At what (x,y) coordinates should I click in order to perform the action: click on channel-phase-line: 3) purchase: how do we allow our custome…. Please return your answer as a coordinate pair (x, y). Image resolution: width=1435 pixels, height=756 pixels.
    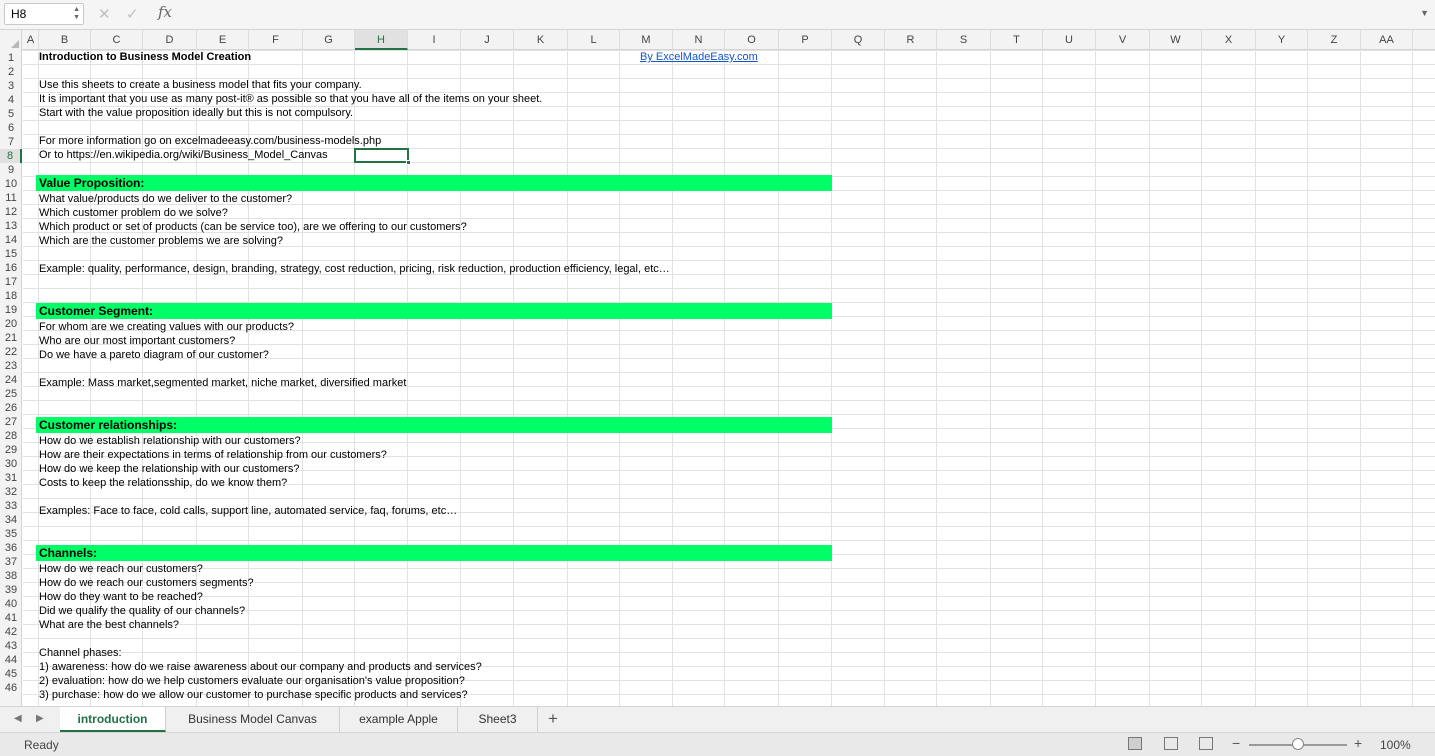
    Looking at the image, I should click on (253, 695).